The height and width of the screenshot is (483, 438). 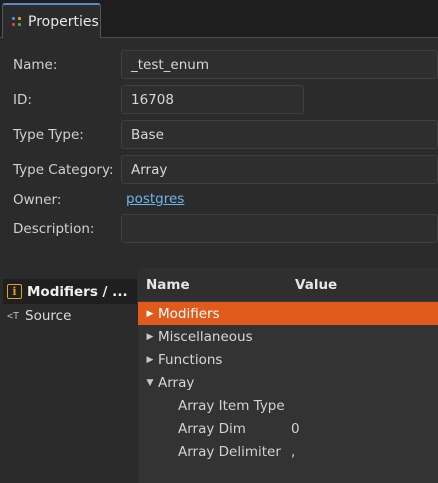 What do you see at coordinates (229, 451) in the screenshot?
I see `property-name: Array Delimiter` at bounding box center [229, 451].